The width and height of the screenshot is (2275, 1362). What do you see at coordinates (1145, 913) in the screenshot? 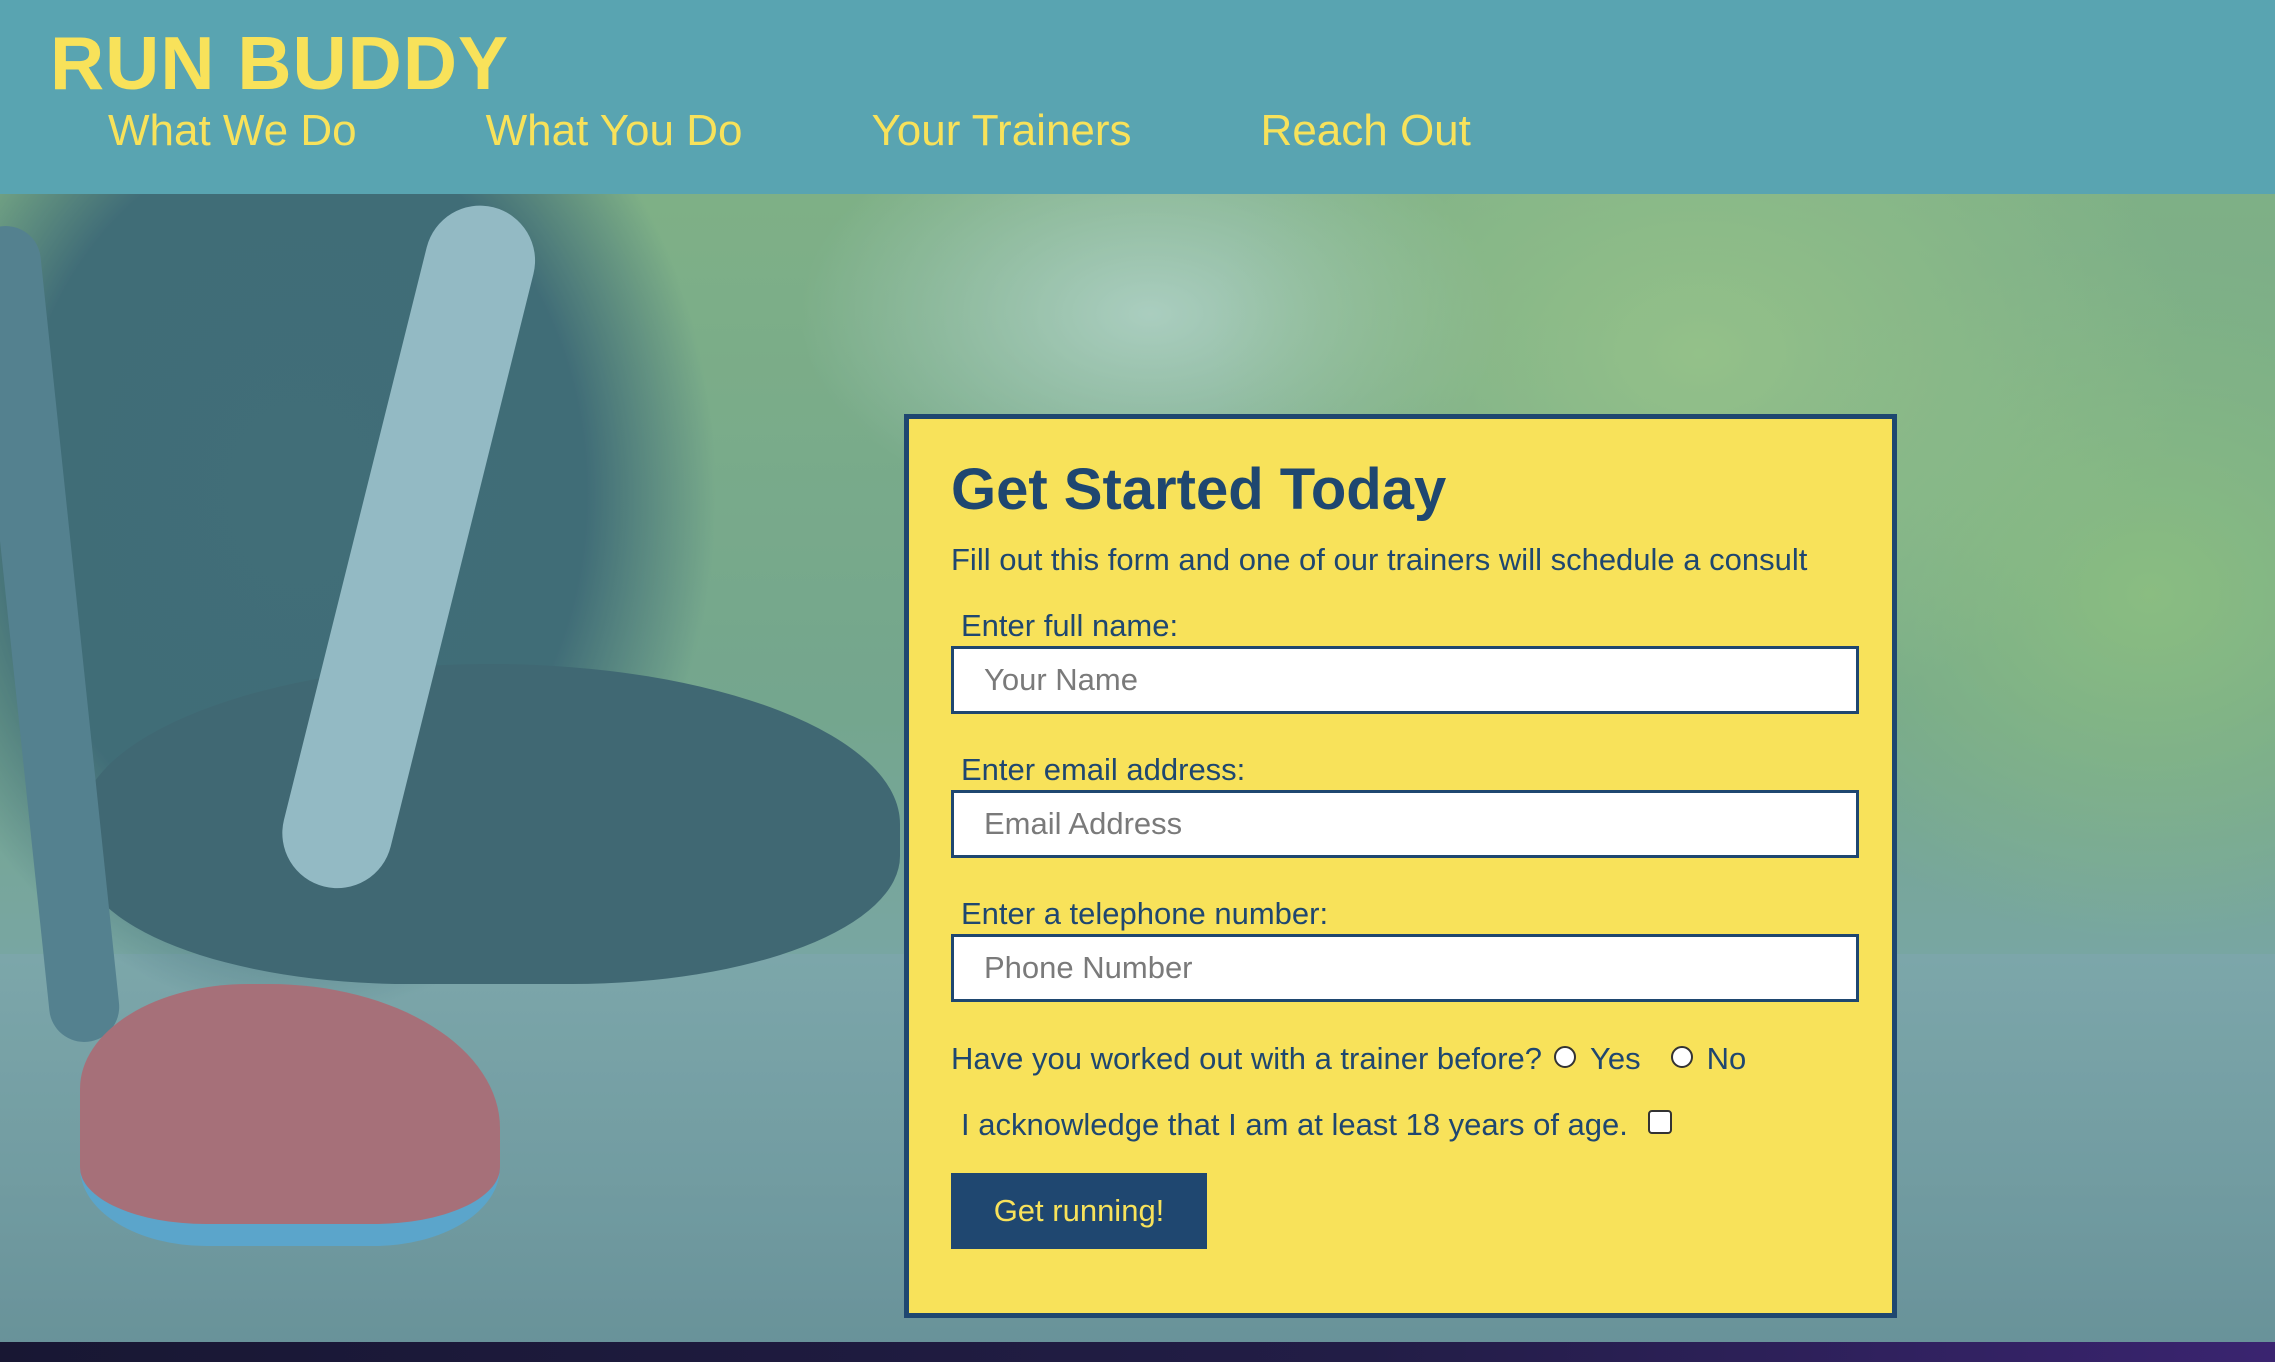
I see `phone-label: Enter a telephone number:` at bounding box center [1145, 913].